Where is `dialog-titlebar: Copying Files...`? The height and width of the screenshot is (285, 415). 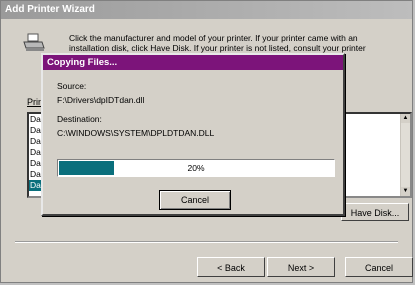
dialog-titlebar: Copying Files... is located at coordinates (193, 62).